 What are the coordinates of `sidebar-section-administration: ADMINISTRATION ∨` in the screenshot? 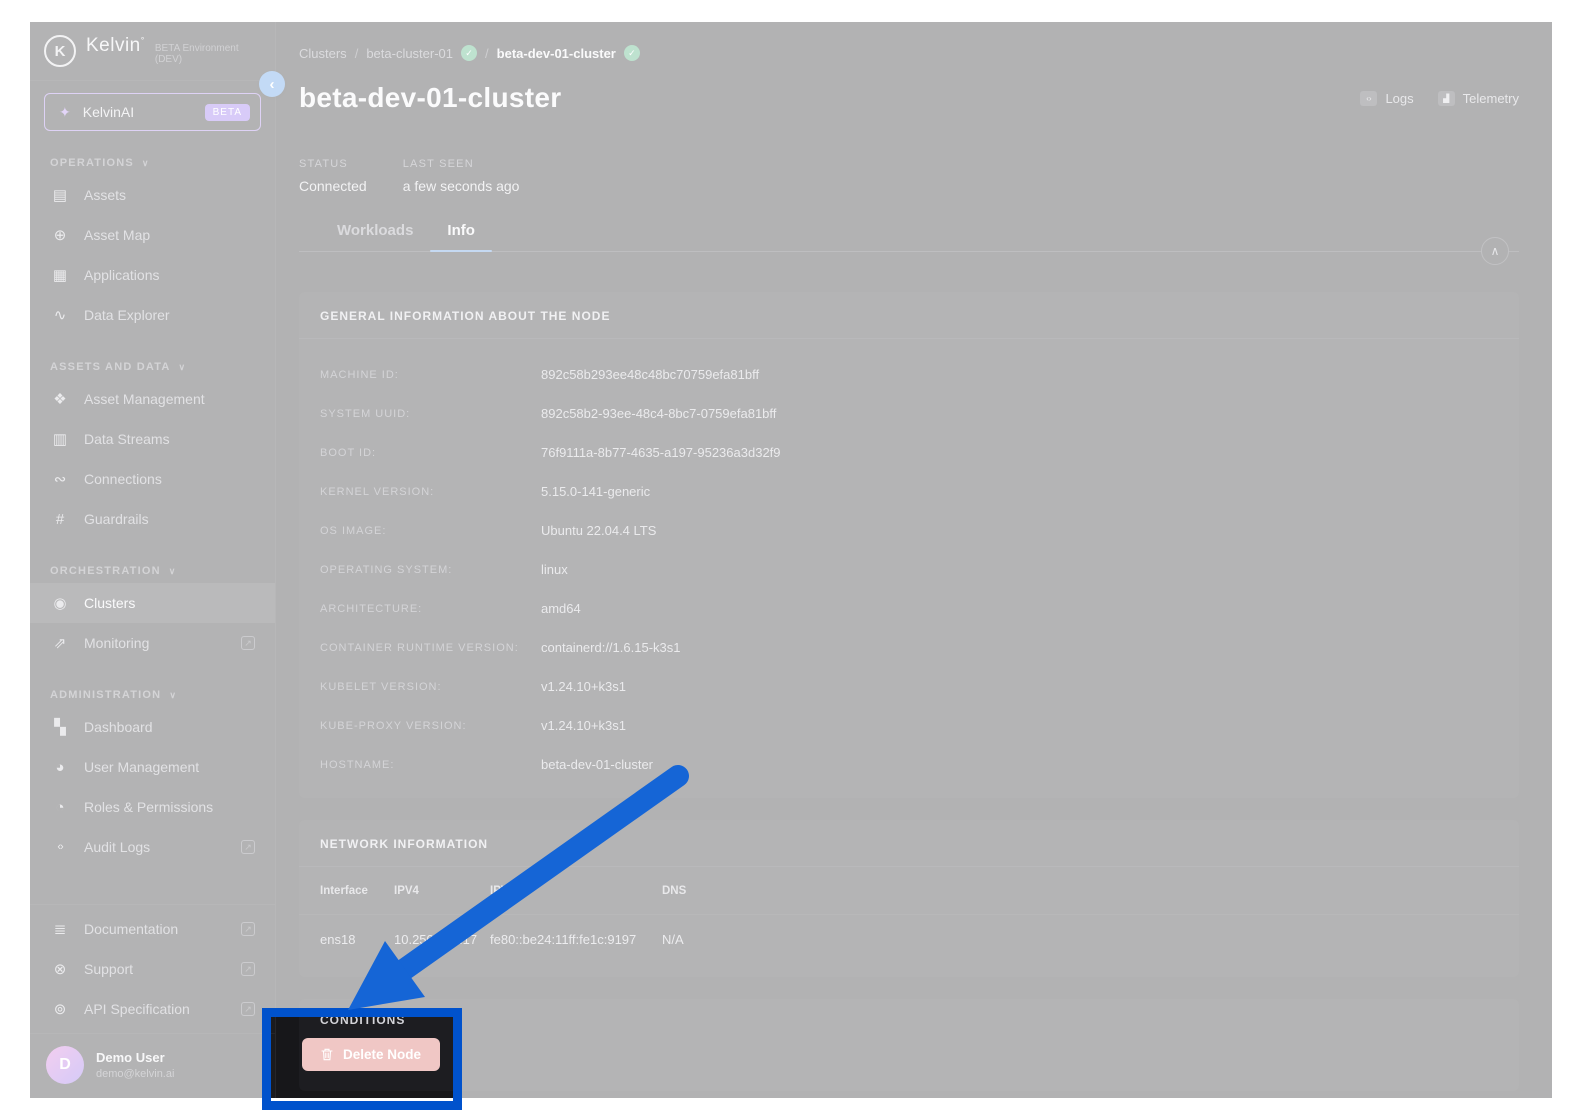 It's located at (152, 685).